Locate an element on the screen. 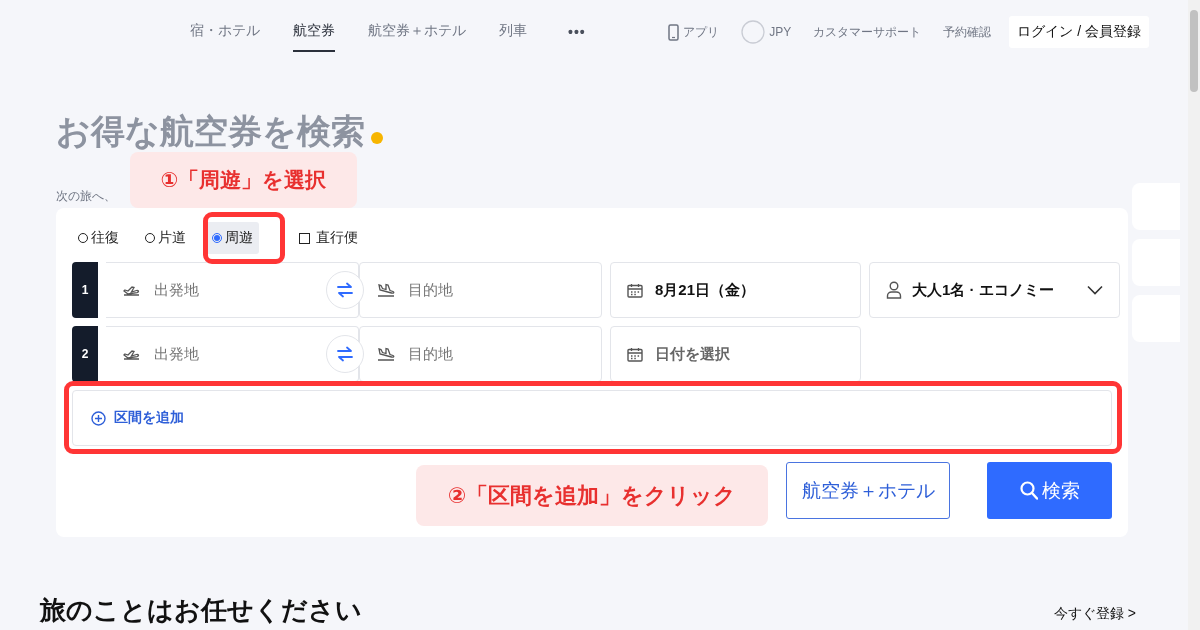 The height and width of the screenshot is (630, 1200). person-icon is located at coordinates (894, 290).